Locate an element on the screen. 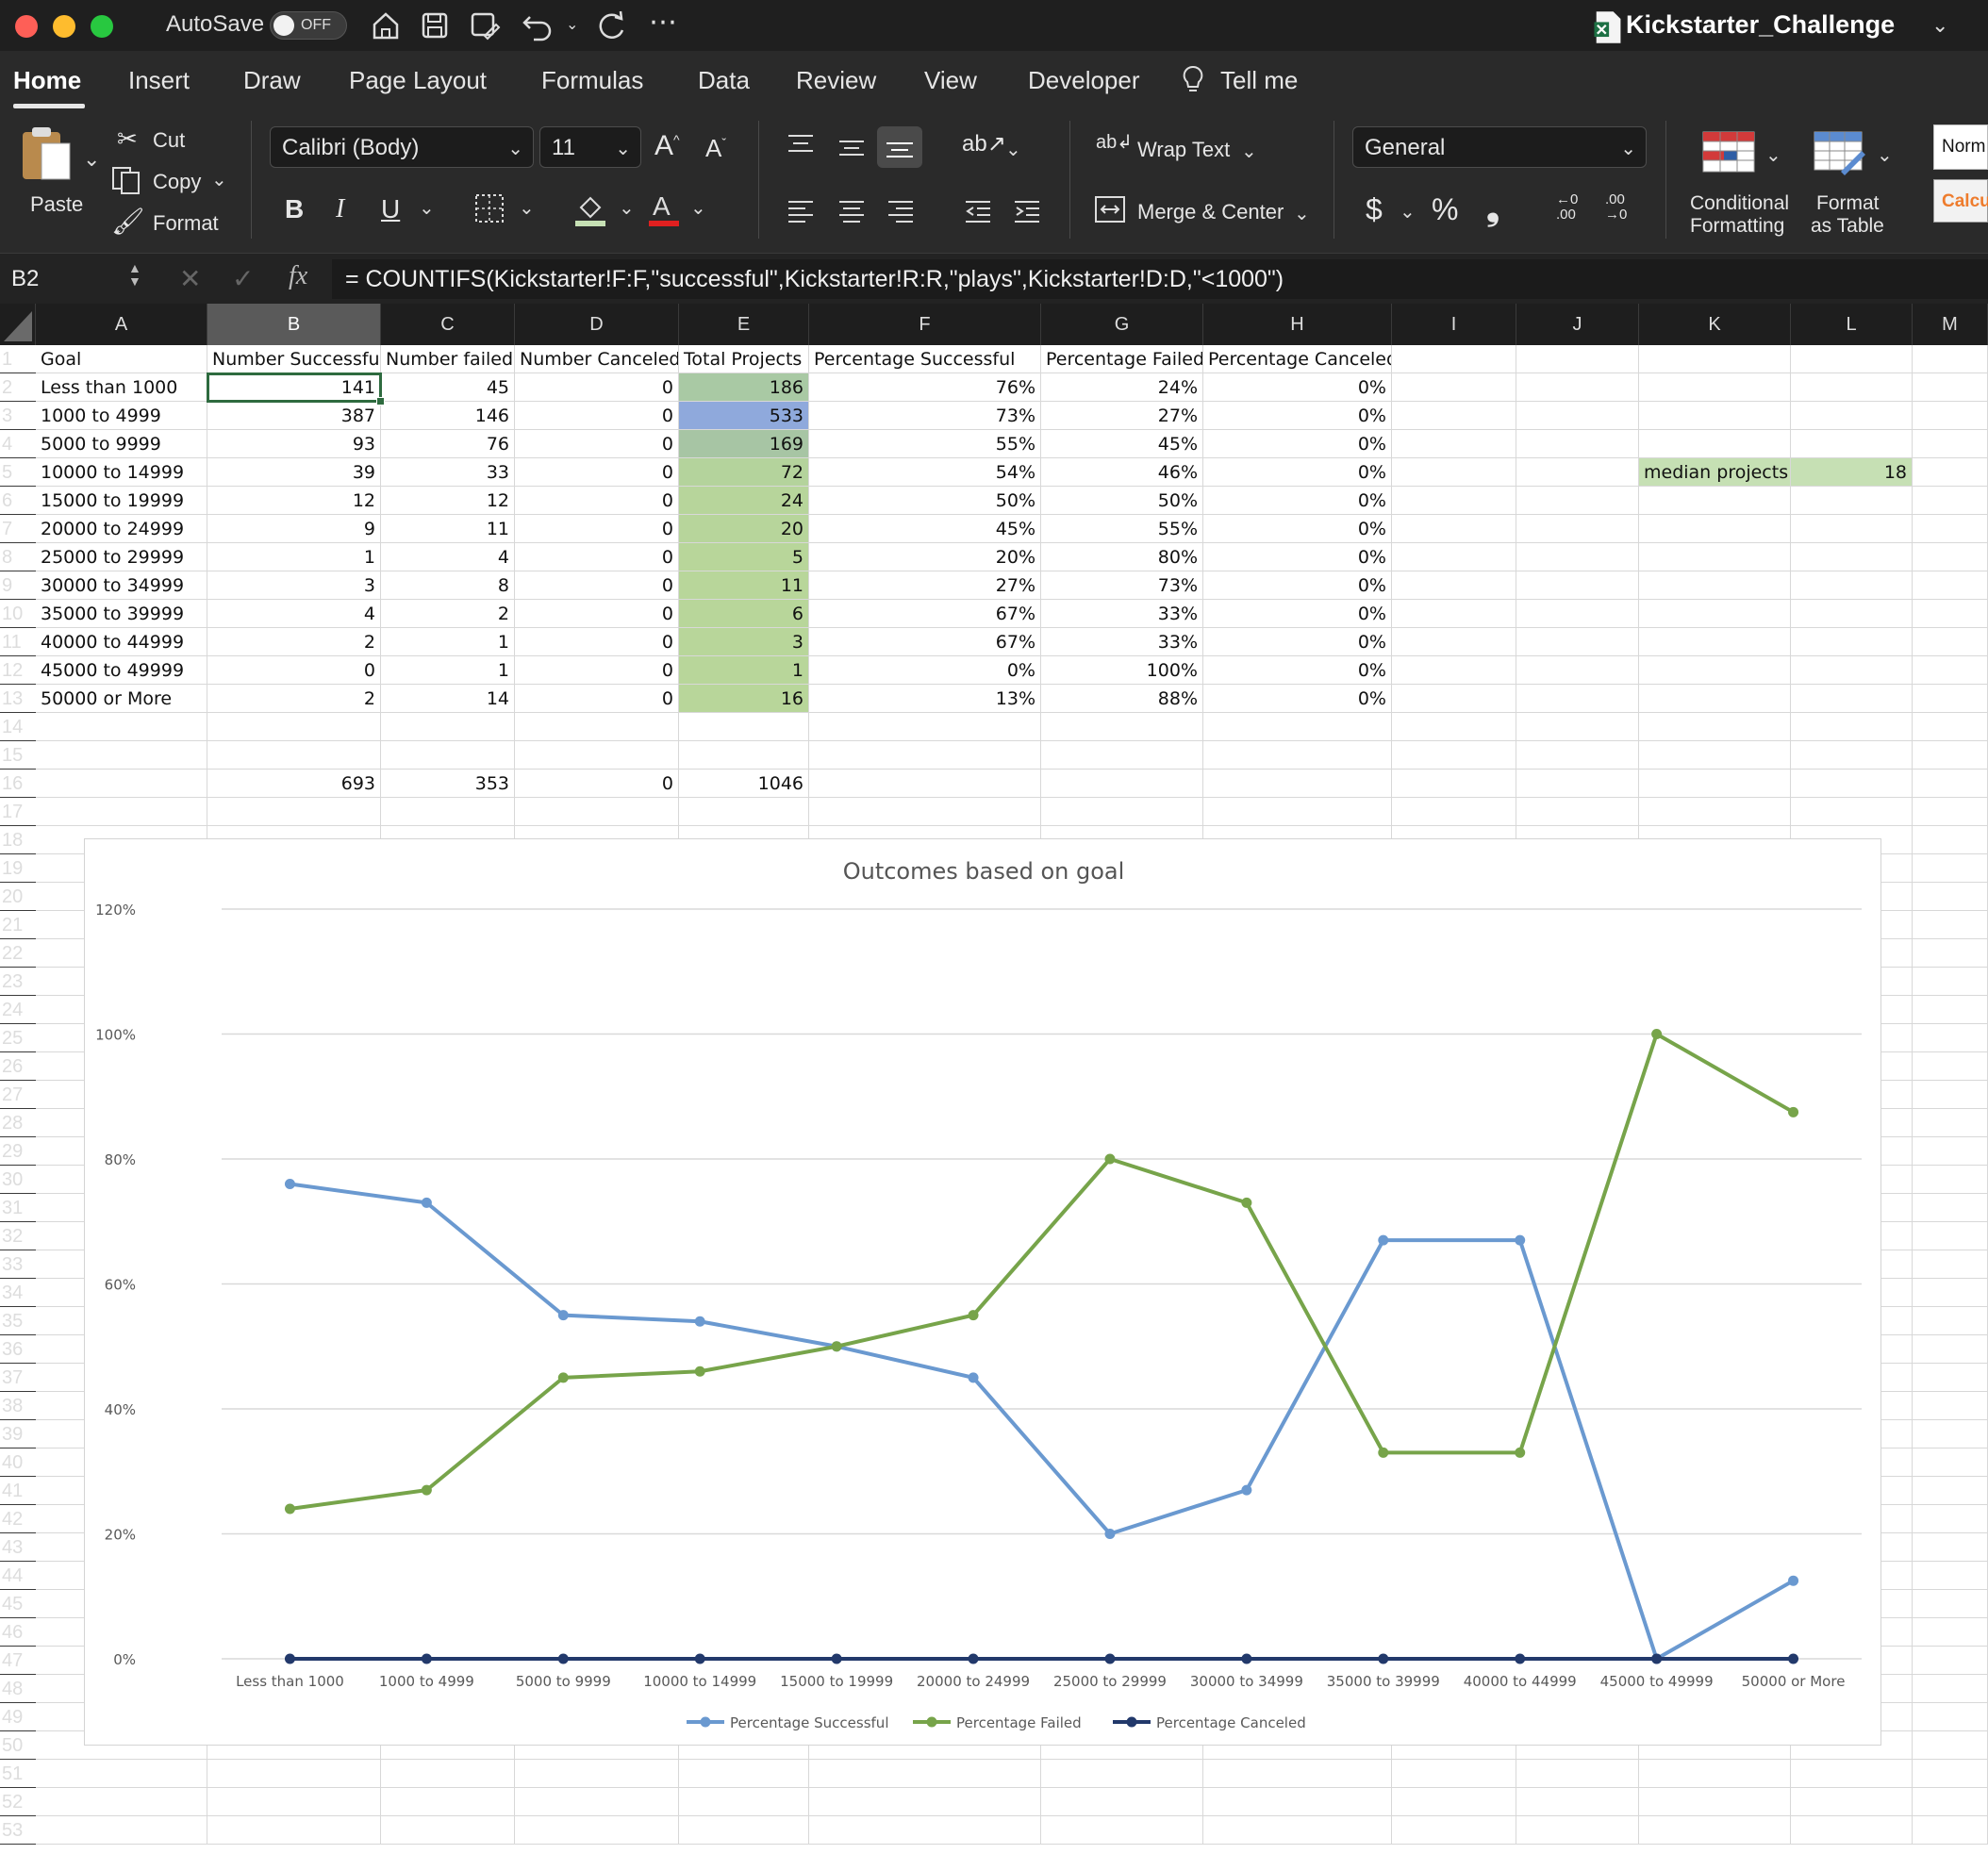 This screenshot has width=1988, height=1854. borders-icon is located at coordinates (489, 211).